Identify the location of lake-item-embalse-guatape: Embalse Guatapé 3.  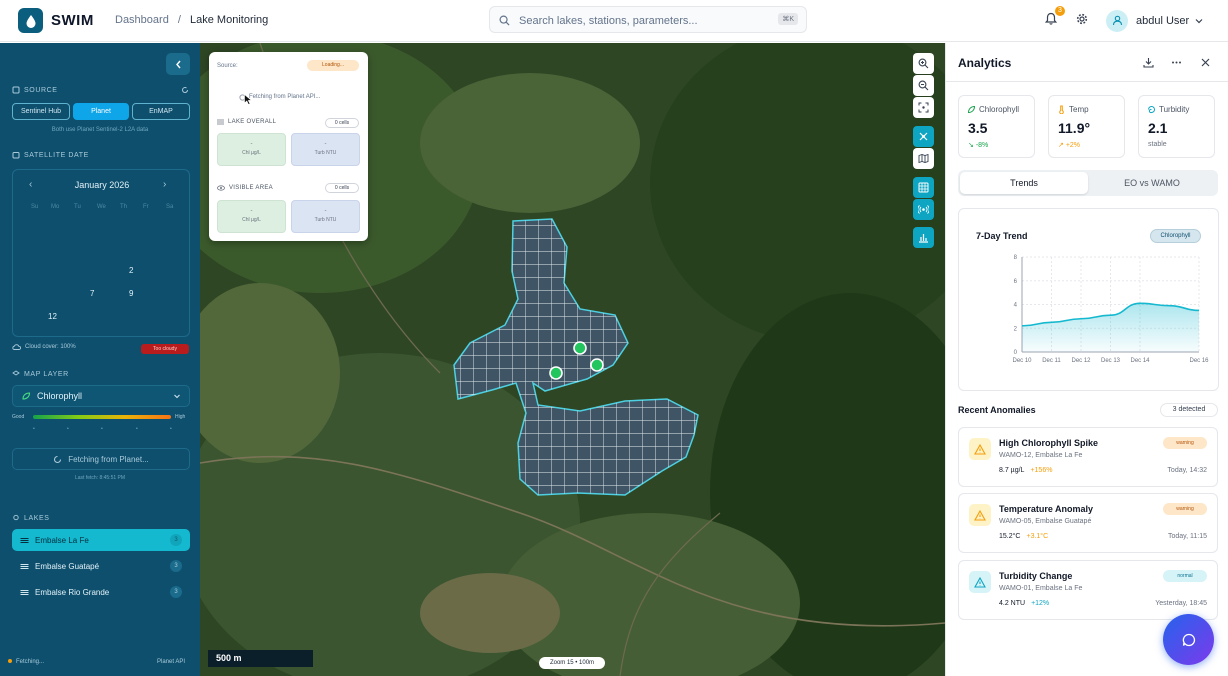
(101, 566).